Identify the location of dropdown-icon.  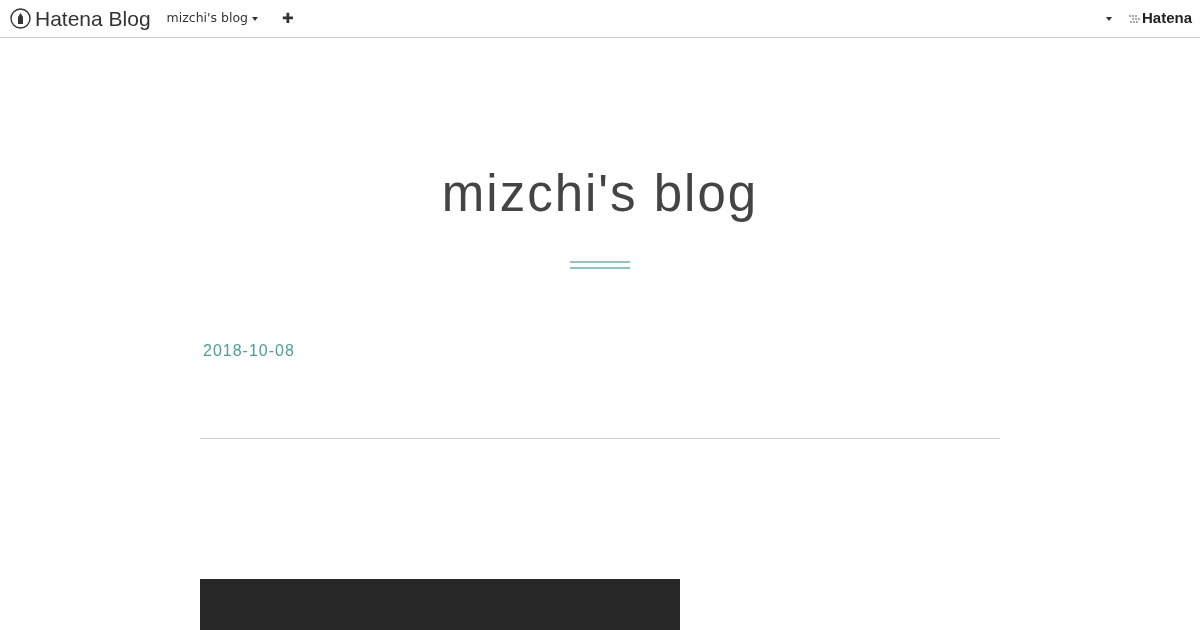
(1108, 18).